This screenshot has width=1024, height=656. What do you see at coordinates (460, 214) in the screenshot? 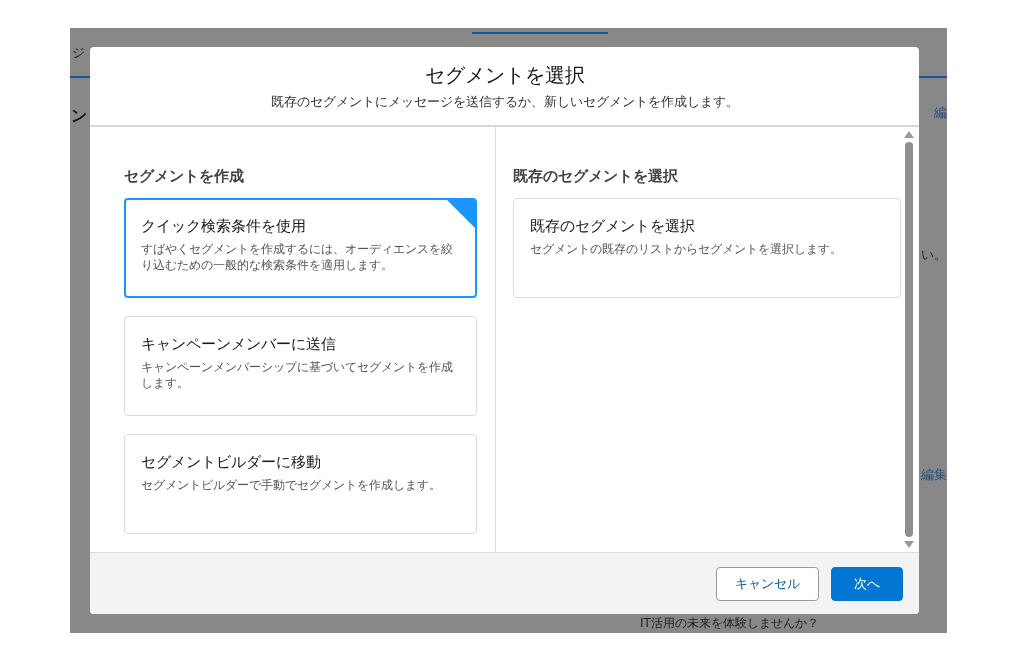
I see `selected-corner-icon` at bounding box center [460, 214].